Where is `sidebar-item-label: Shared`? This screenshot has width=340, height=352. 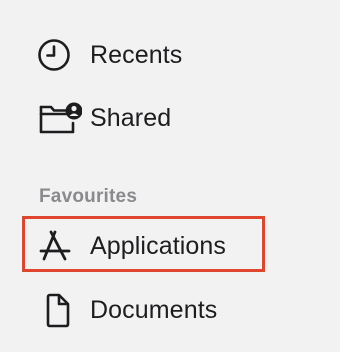
sidebar-item-label: Shared is located at coordinates (131, 117).